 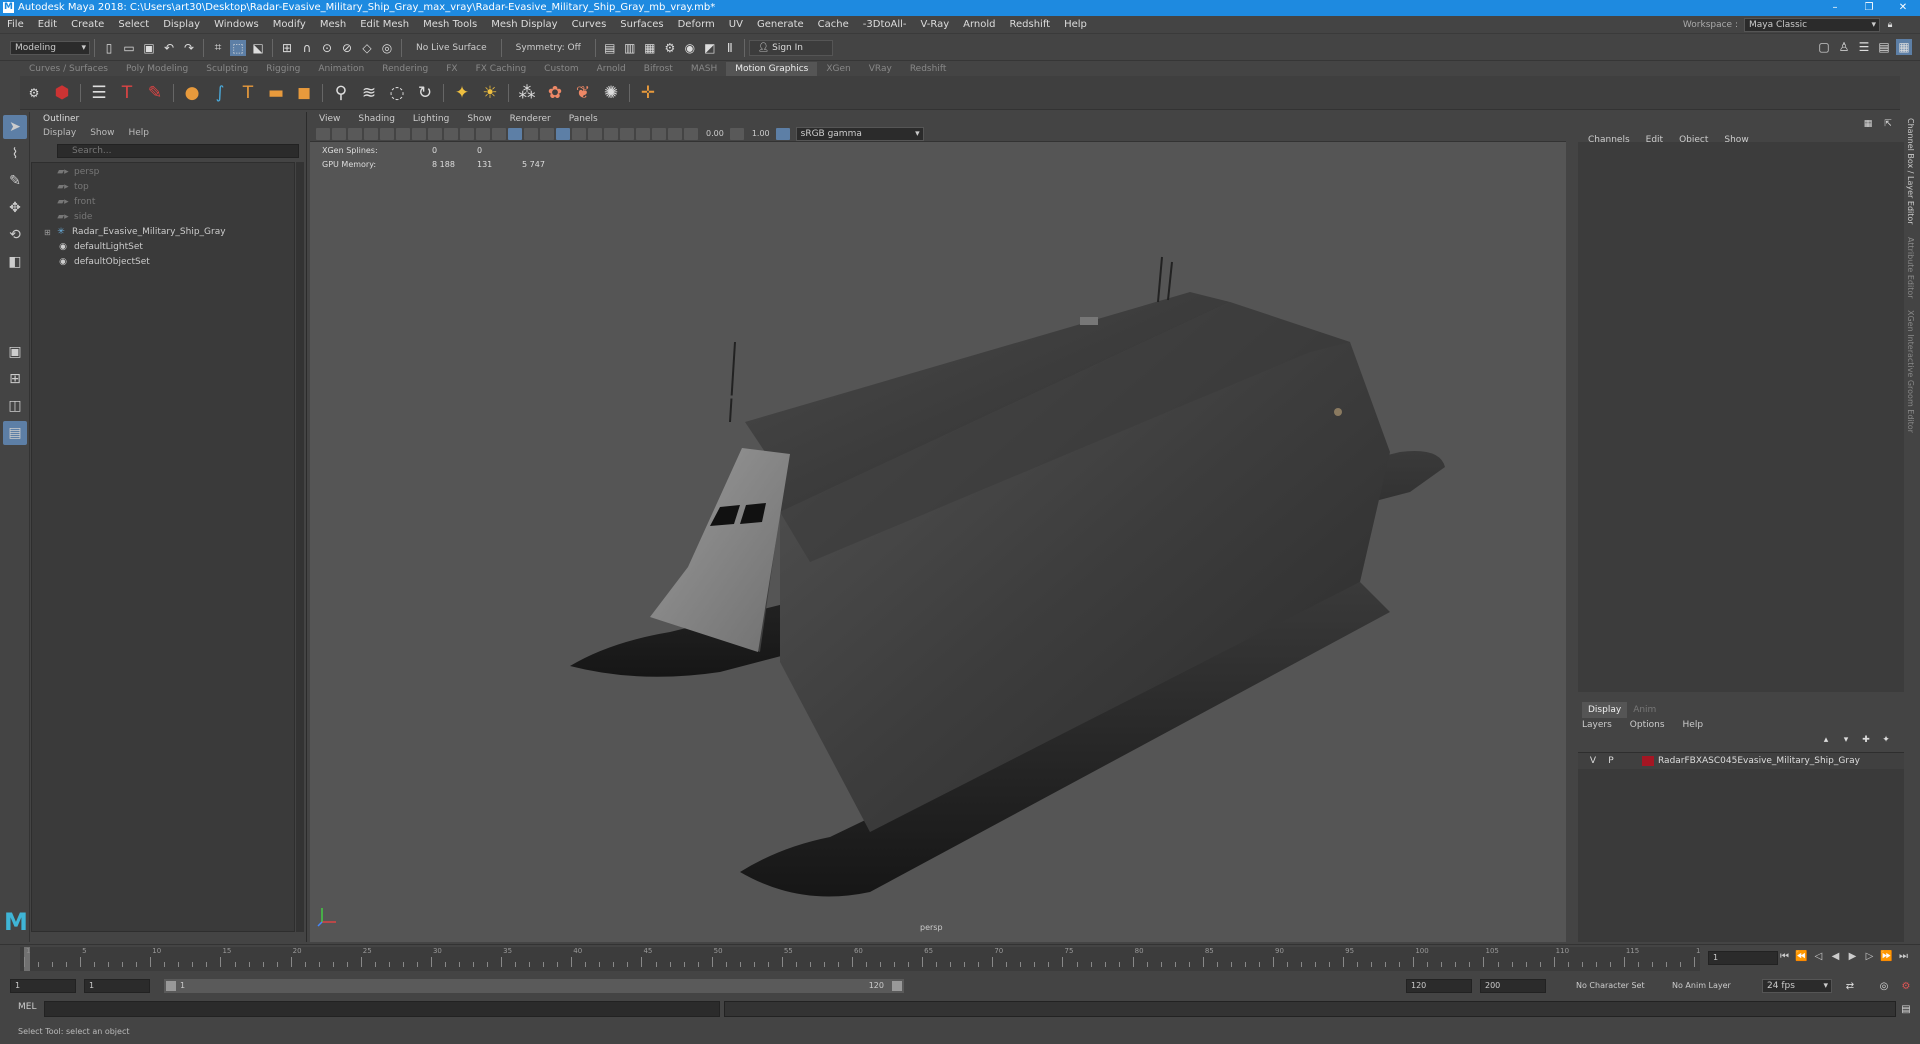 What do you see at coordinates (1844, 47) in the screenshot?
I see `character-controls-icon: ♙` at bounding box center [1844, 47].